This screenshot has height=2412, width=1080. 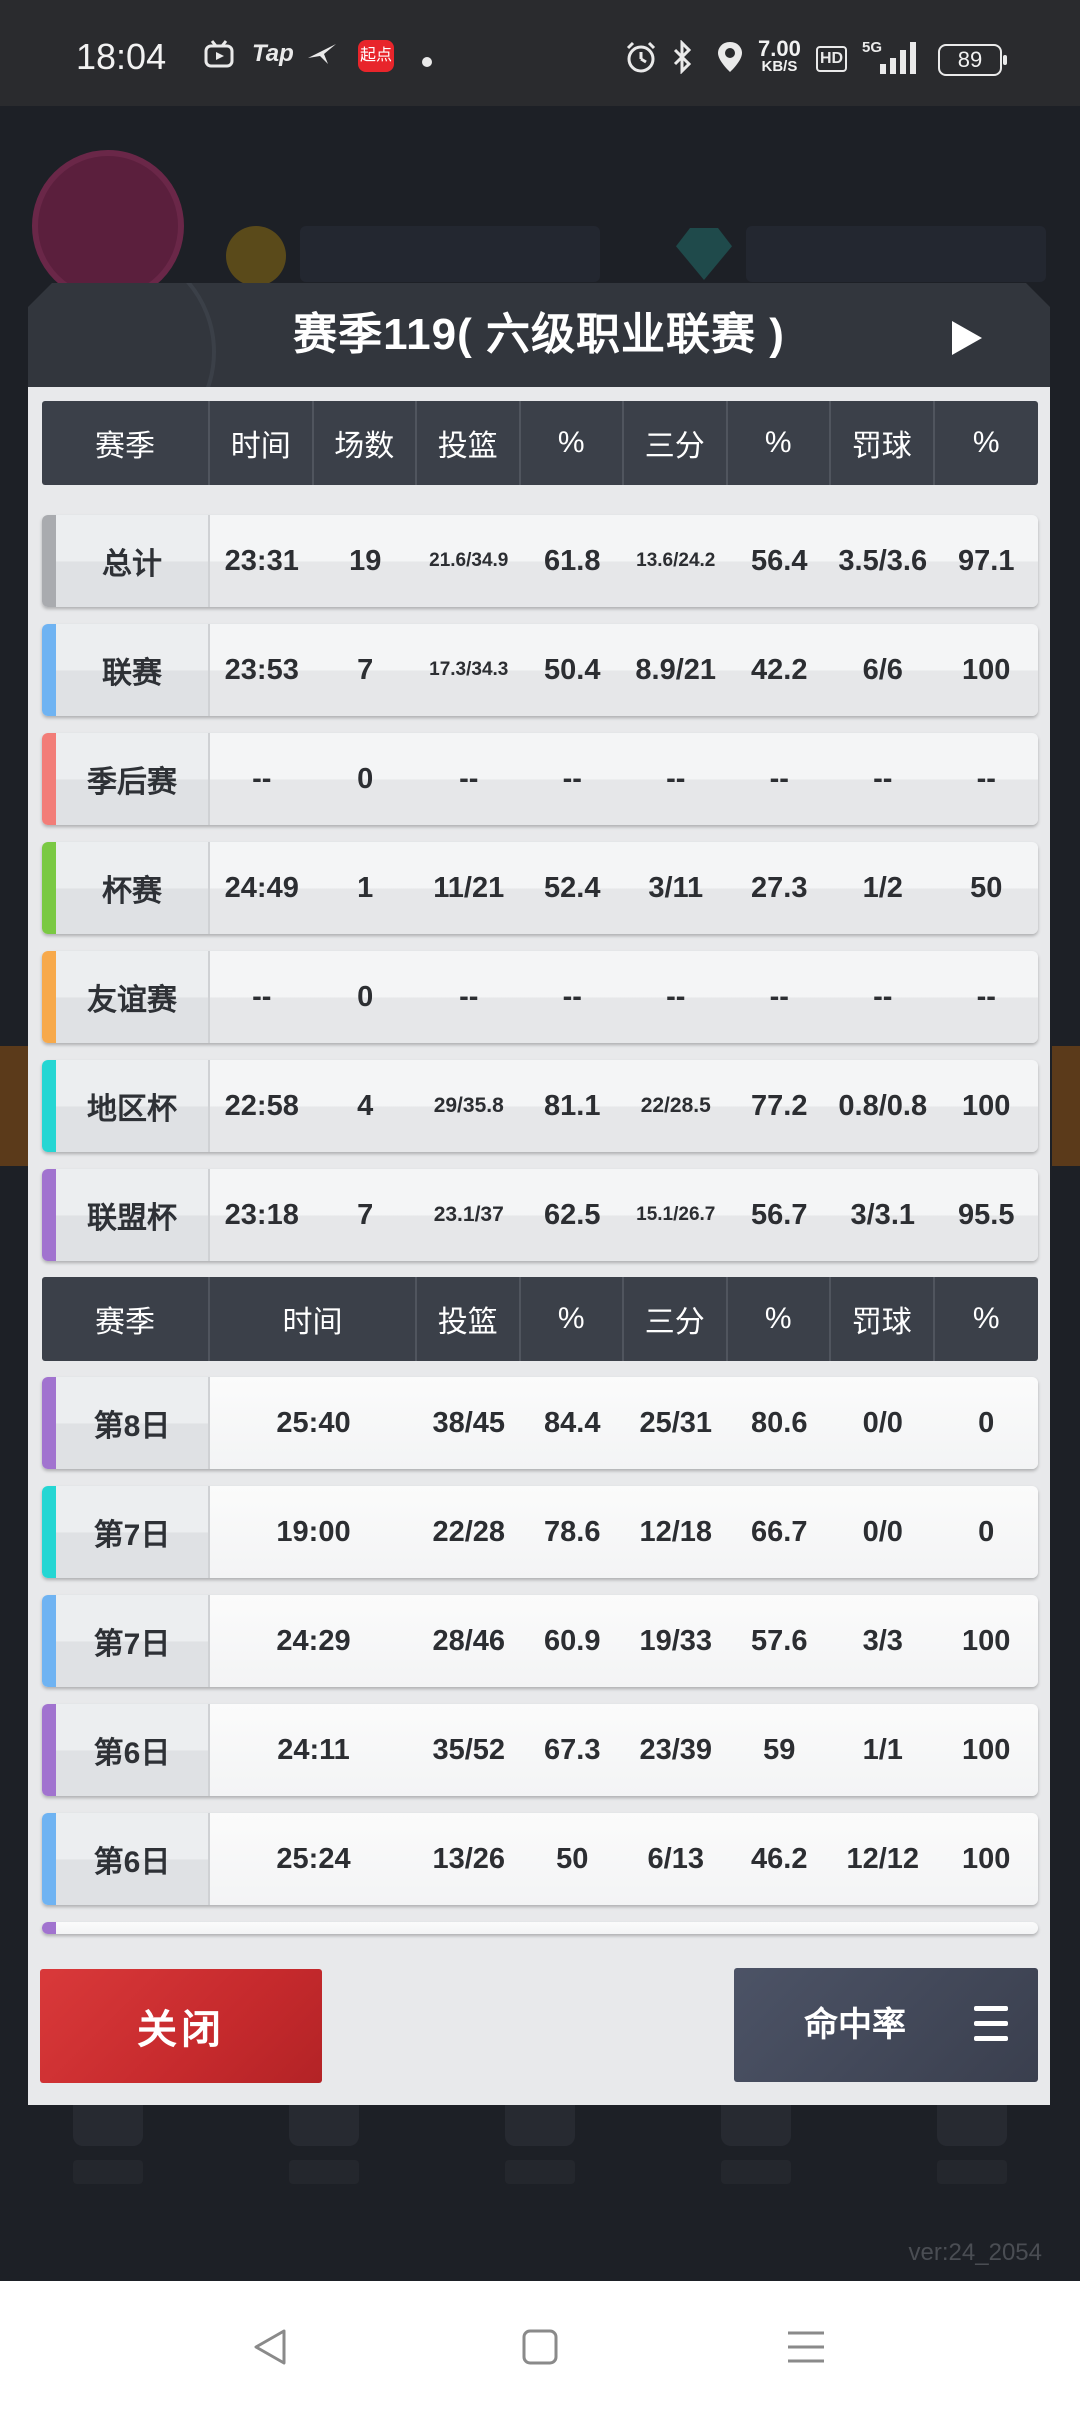 What do you see at coordinates (855, 2025) in the screenshot?
I see `hit-rate-label: 命中率` at bounding box center [855, 2025].